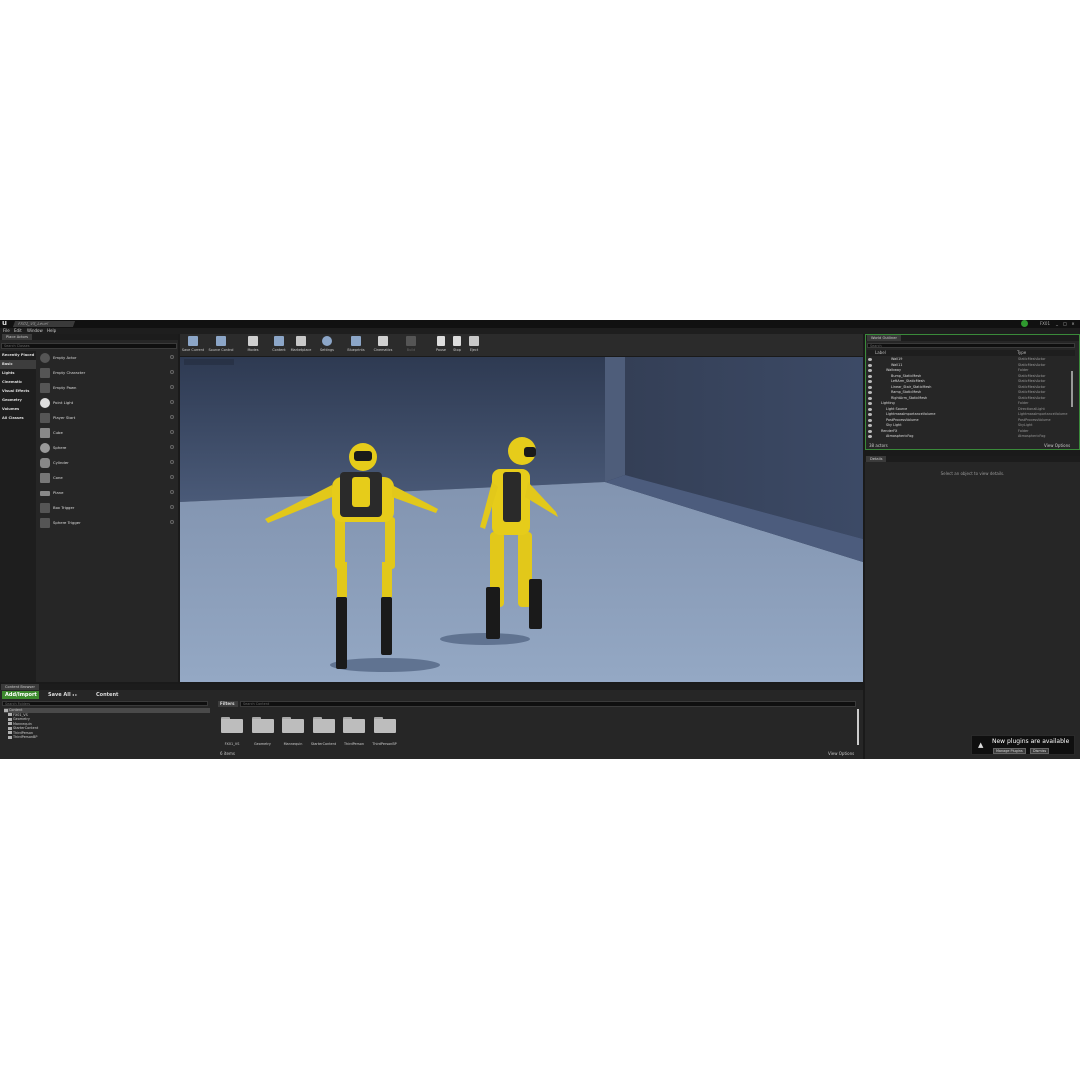 The image size is (1080, 1080). What do you see at coordinates (884, 338) in the screenshot?
I see `world-outliner-tab: World Outliner` at bounding box center [884, 338].